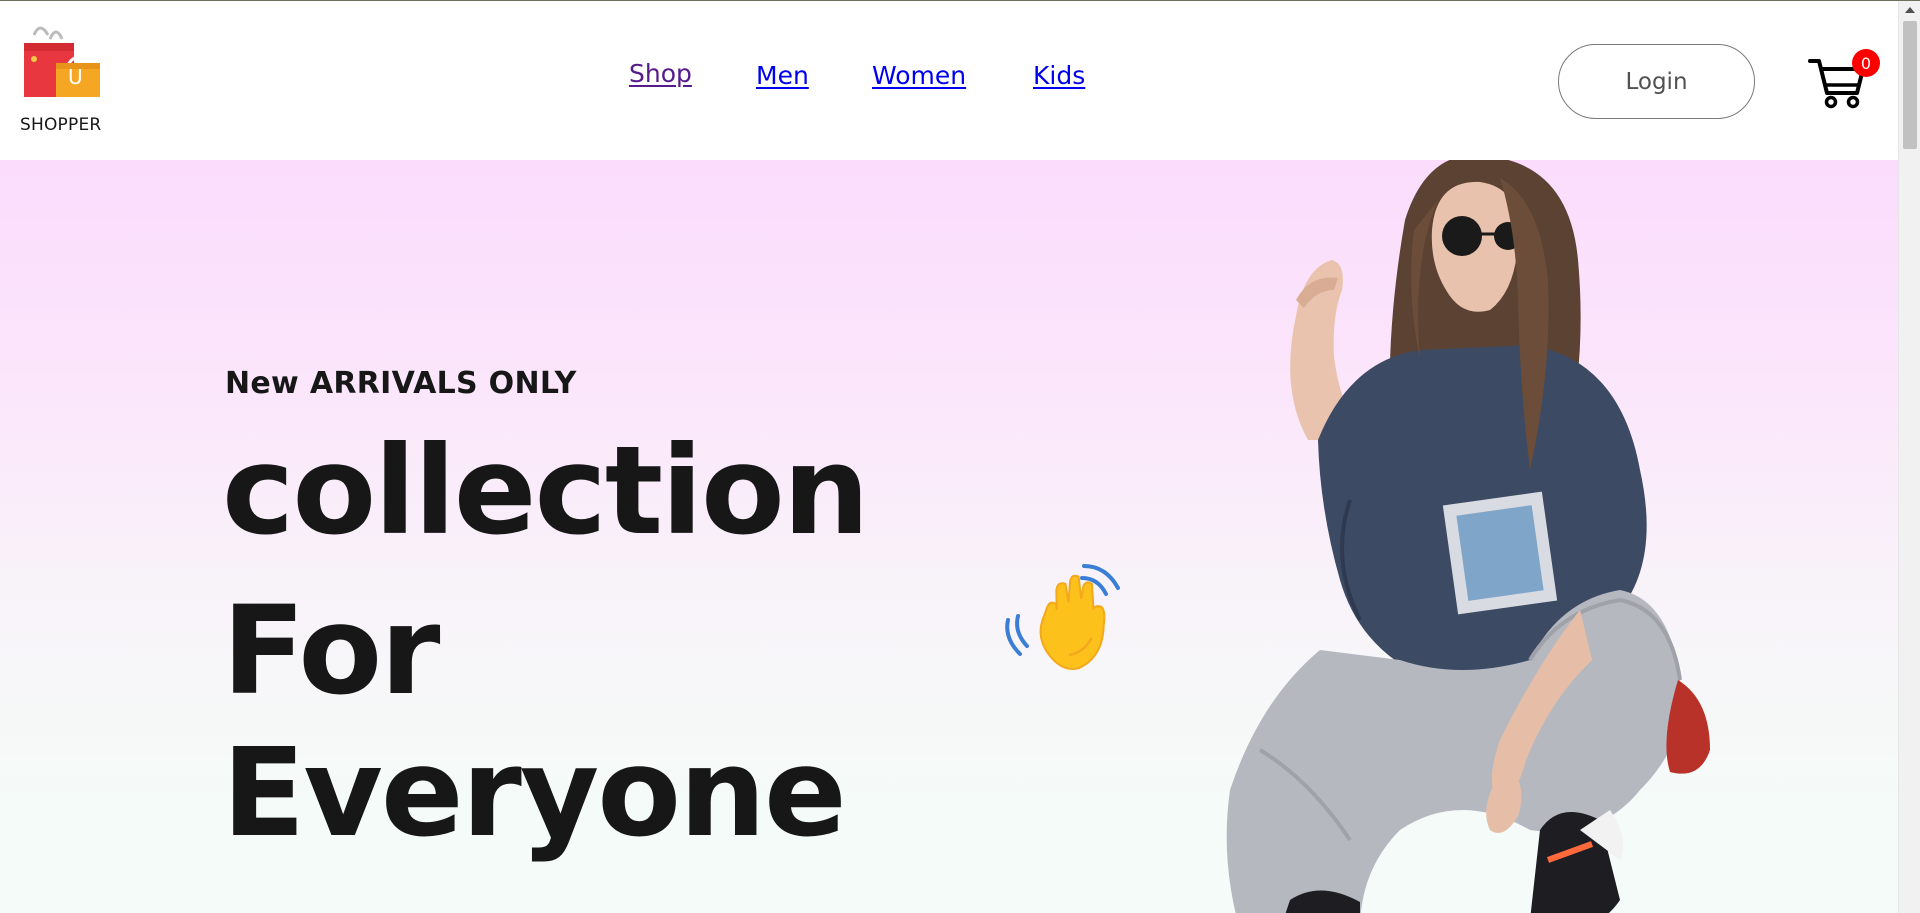 This screenshot has width=1920, height=913. Describe the element at coordinates (1910, 85) in the screenshot. I see `scrollbar-thumb` at that location.